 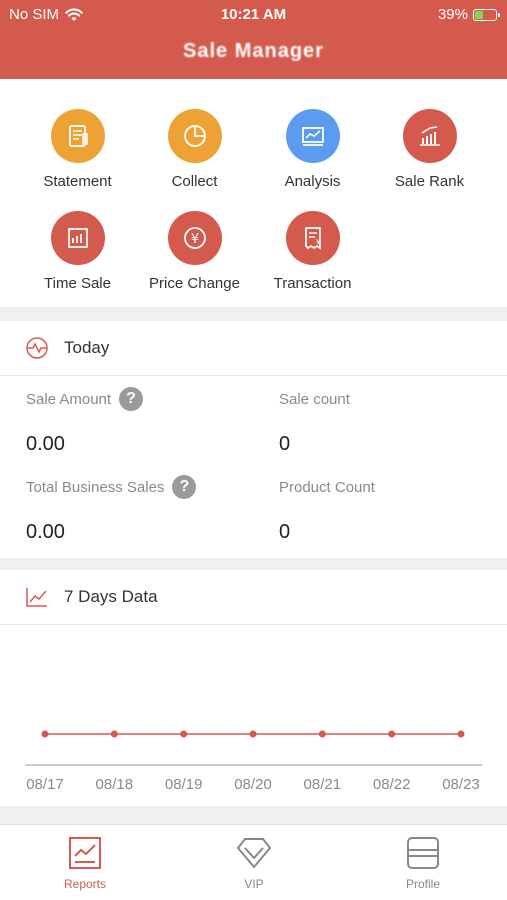 I want to click on menu-item-collect: Collect, so click(x=194, y=149).